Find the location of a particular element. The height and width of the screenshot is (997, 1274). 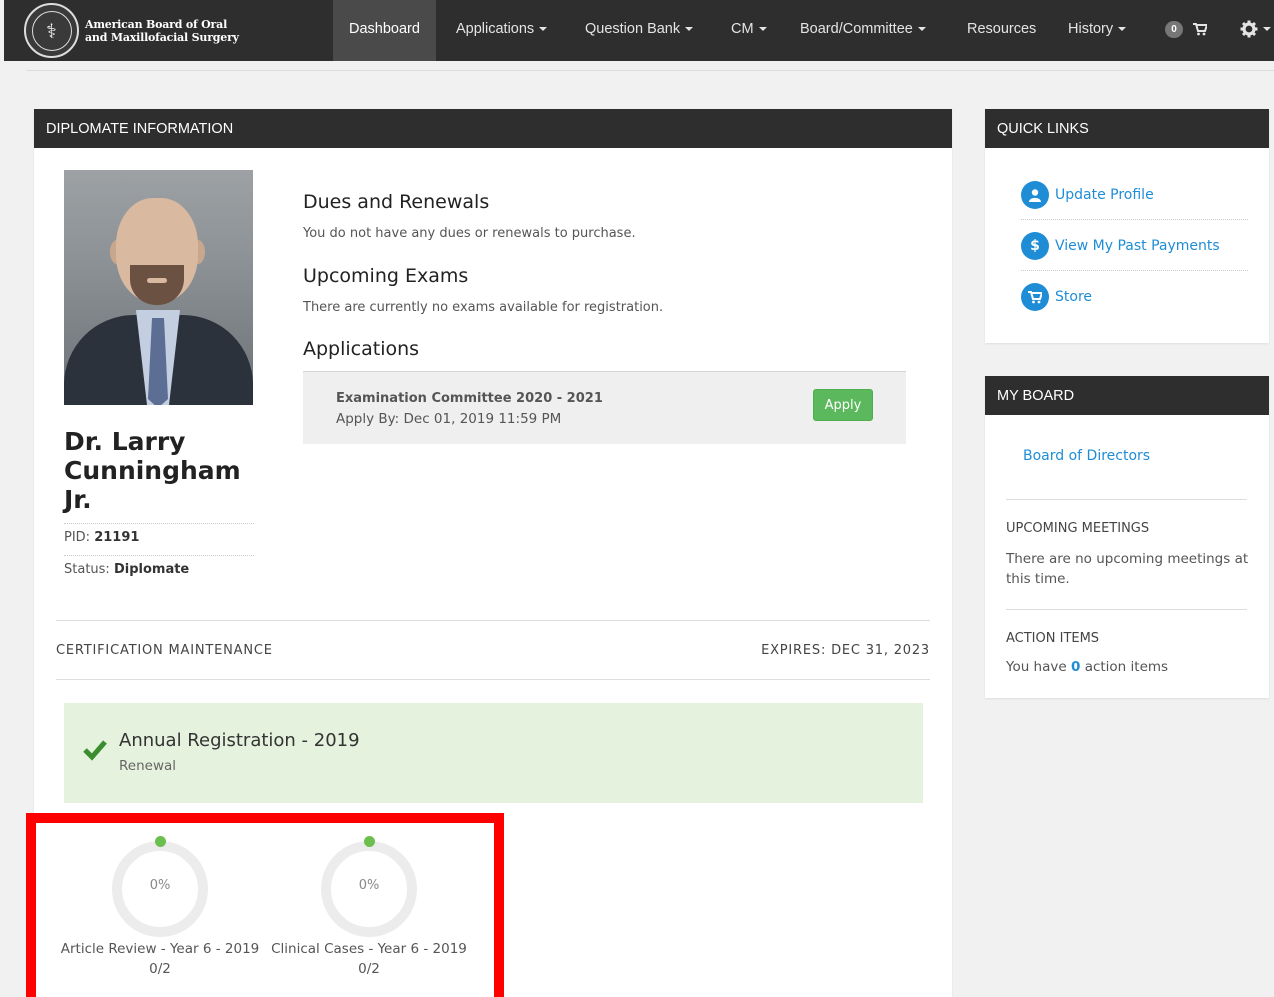

nav-cart: 0 is located at coordinates (1186, 30).